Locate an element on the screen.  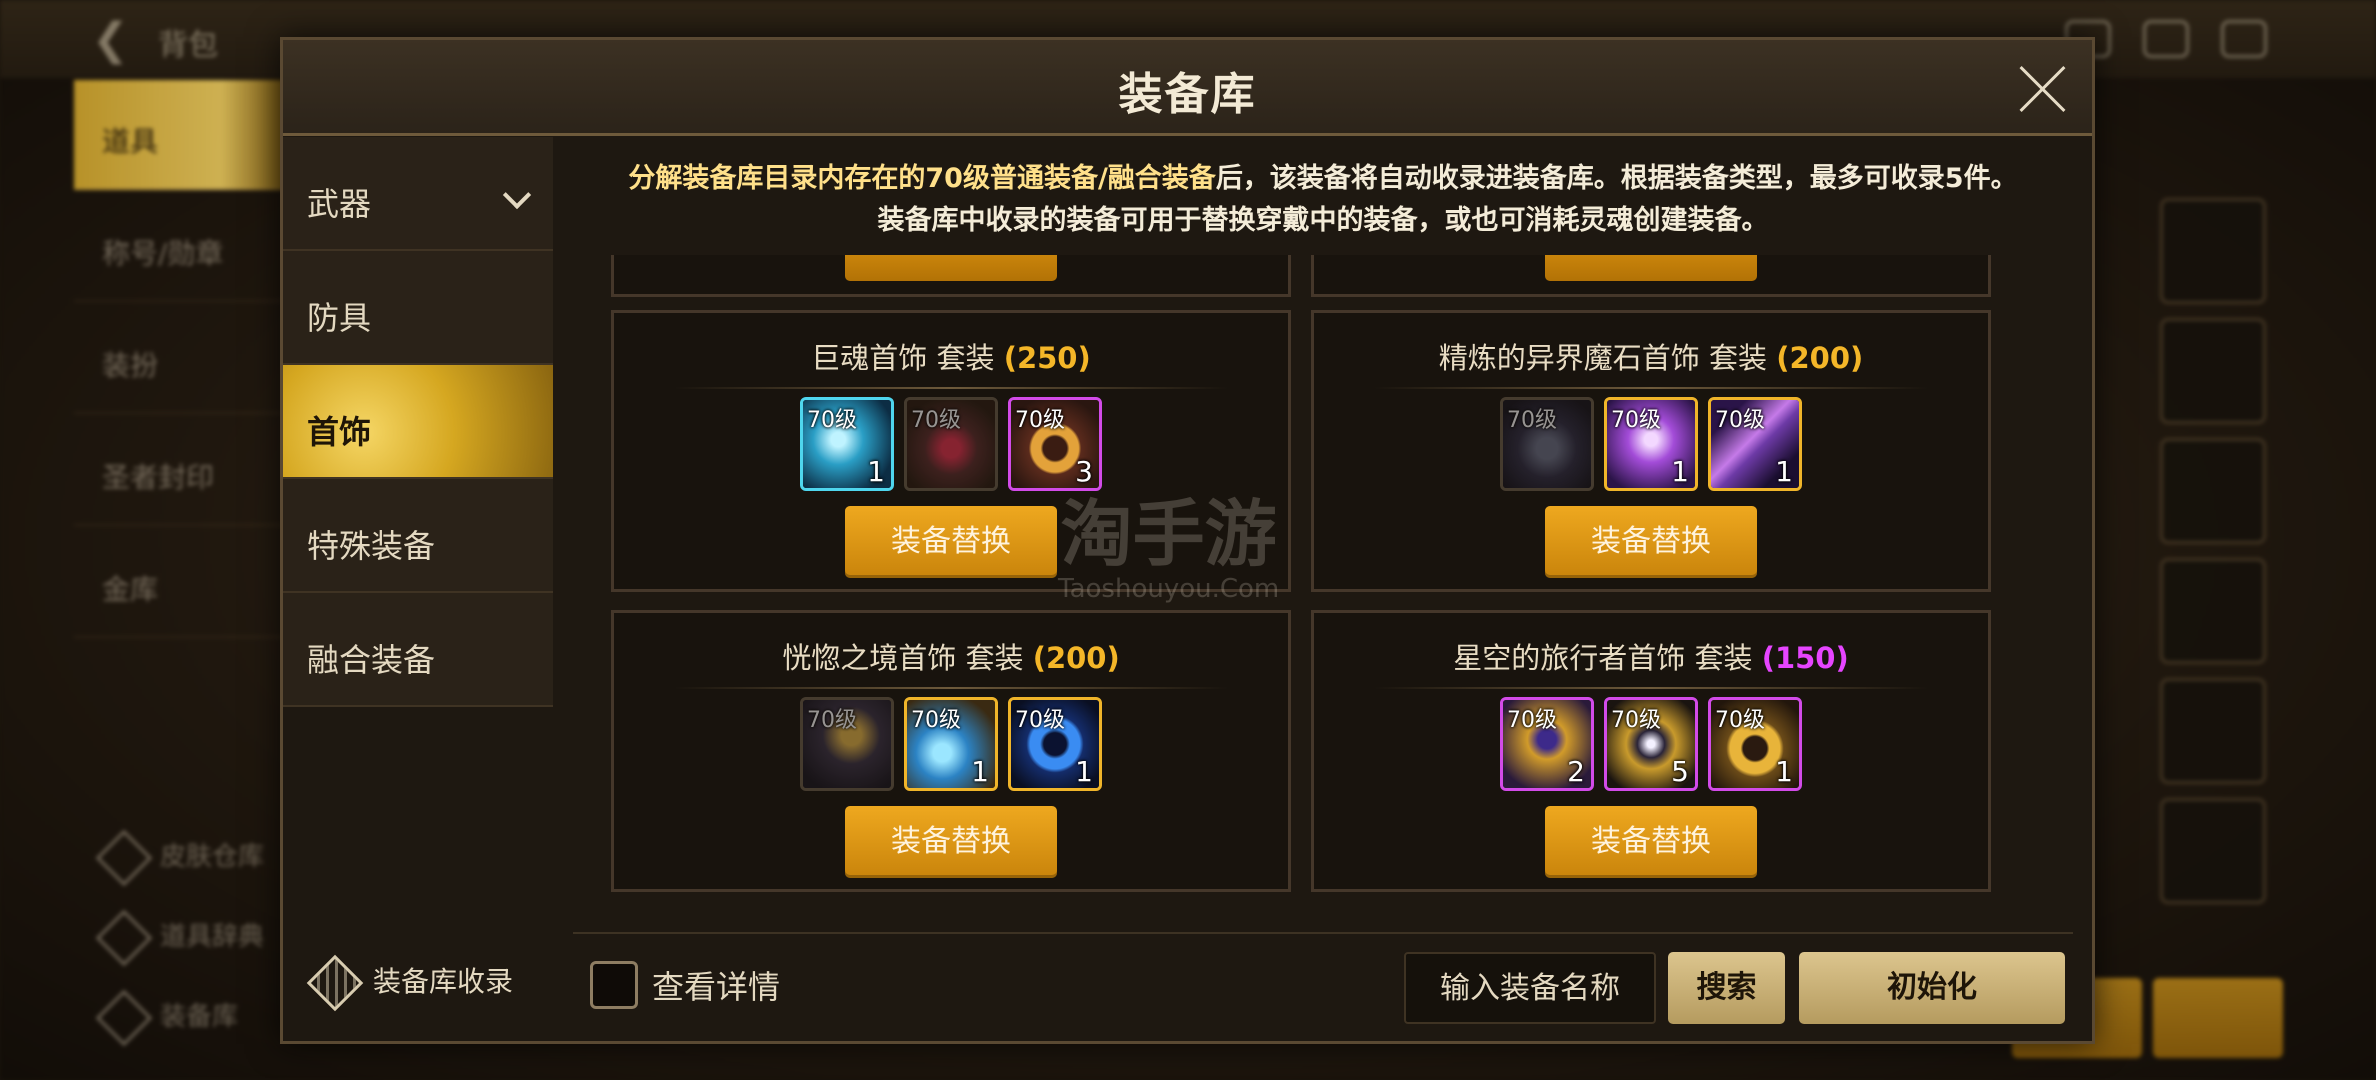
bg-side-item: 金库 is located at coordinates (179, 583).